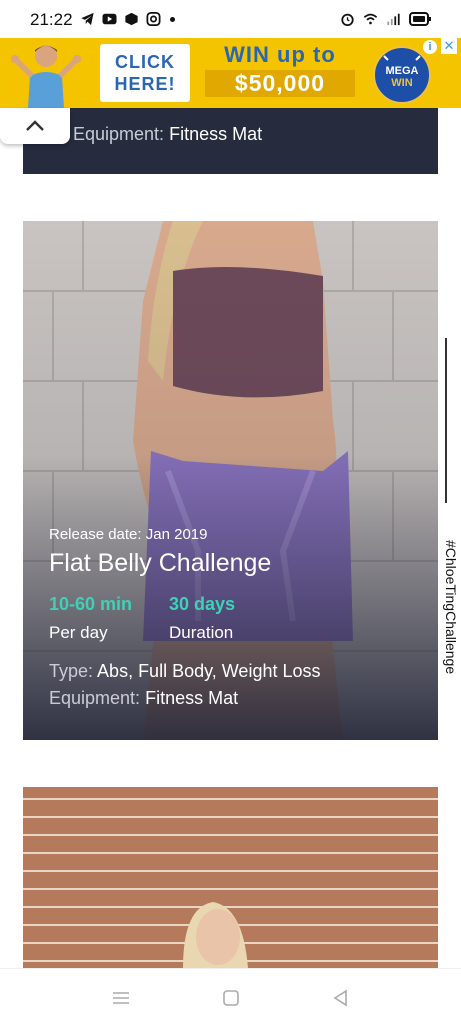  I want to click on mega-win-logo: MEGA WIN, so click(402, 75).